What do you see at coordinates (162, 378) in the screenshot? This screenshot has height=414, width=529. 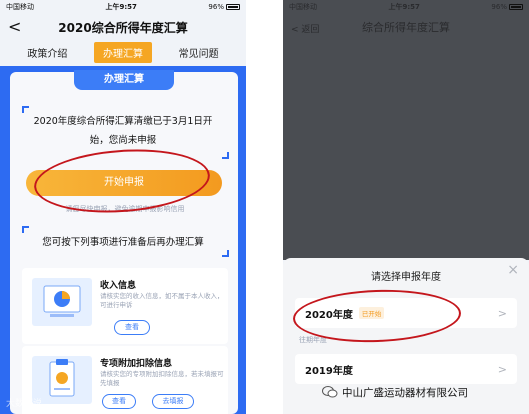 I see `item-description: 请核实您的专项附加扣除信息，若未填报可先填报` at bounding box center [162, 378].